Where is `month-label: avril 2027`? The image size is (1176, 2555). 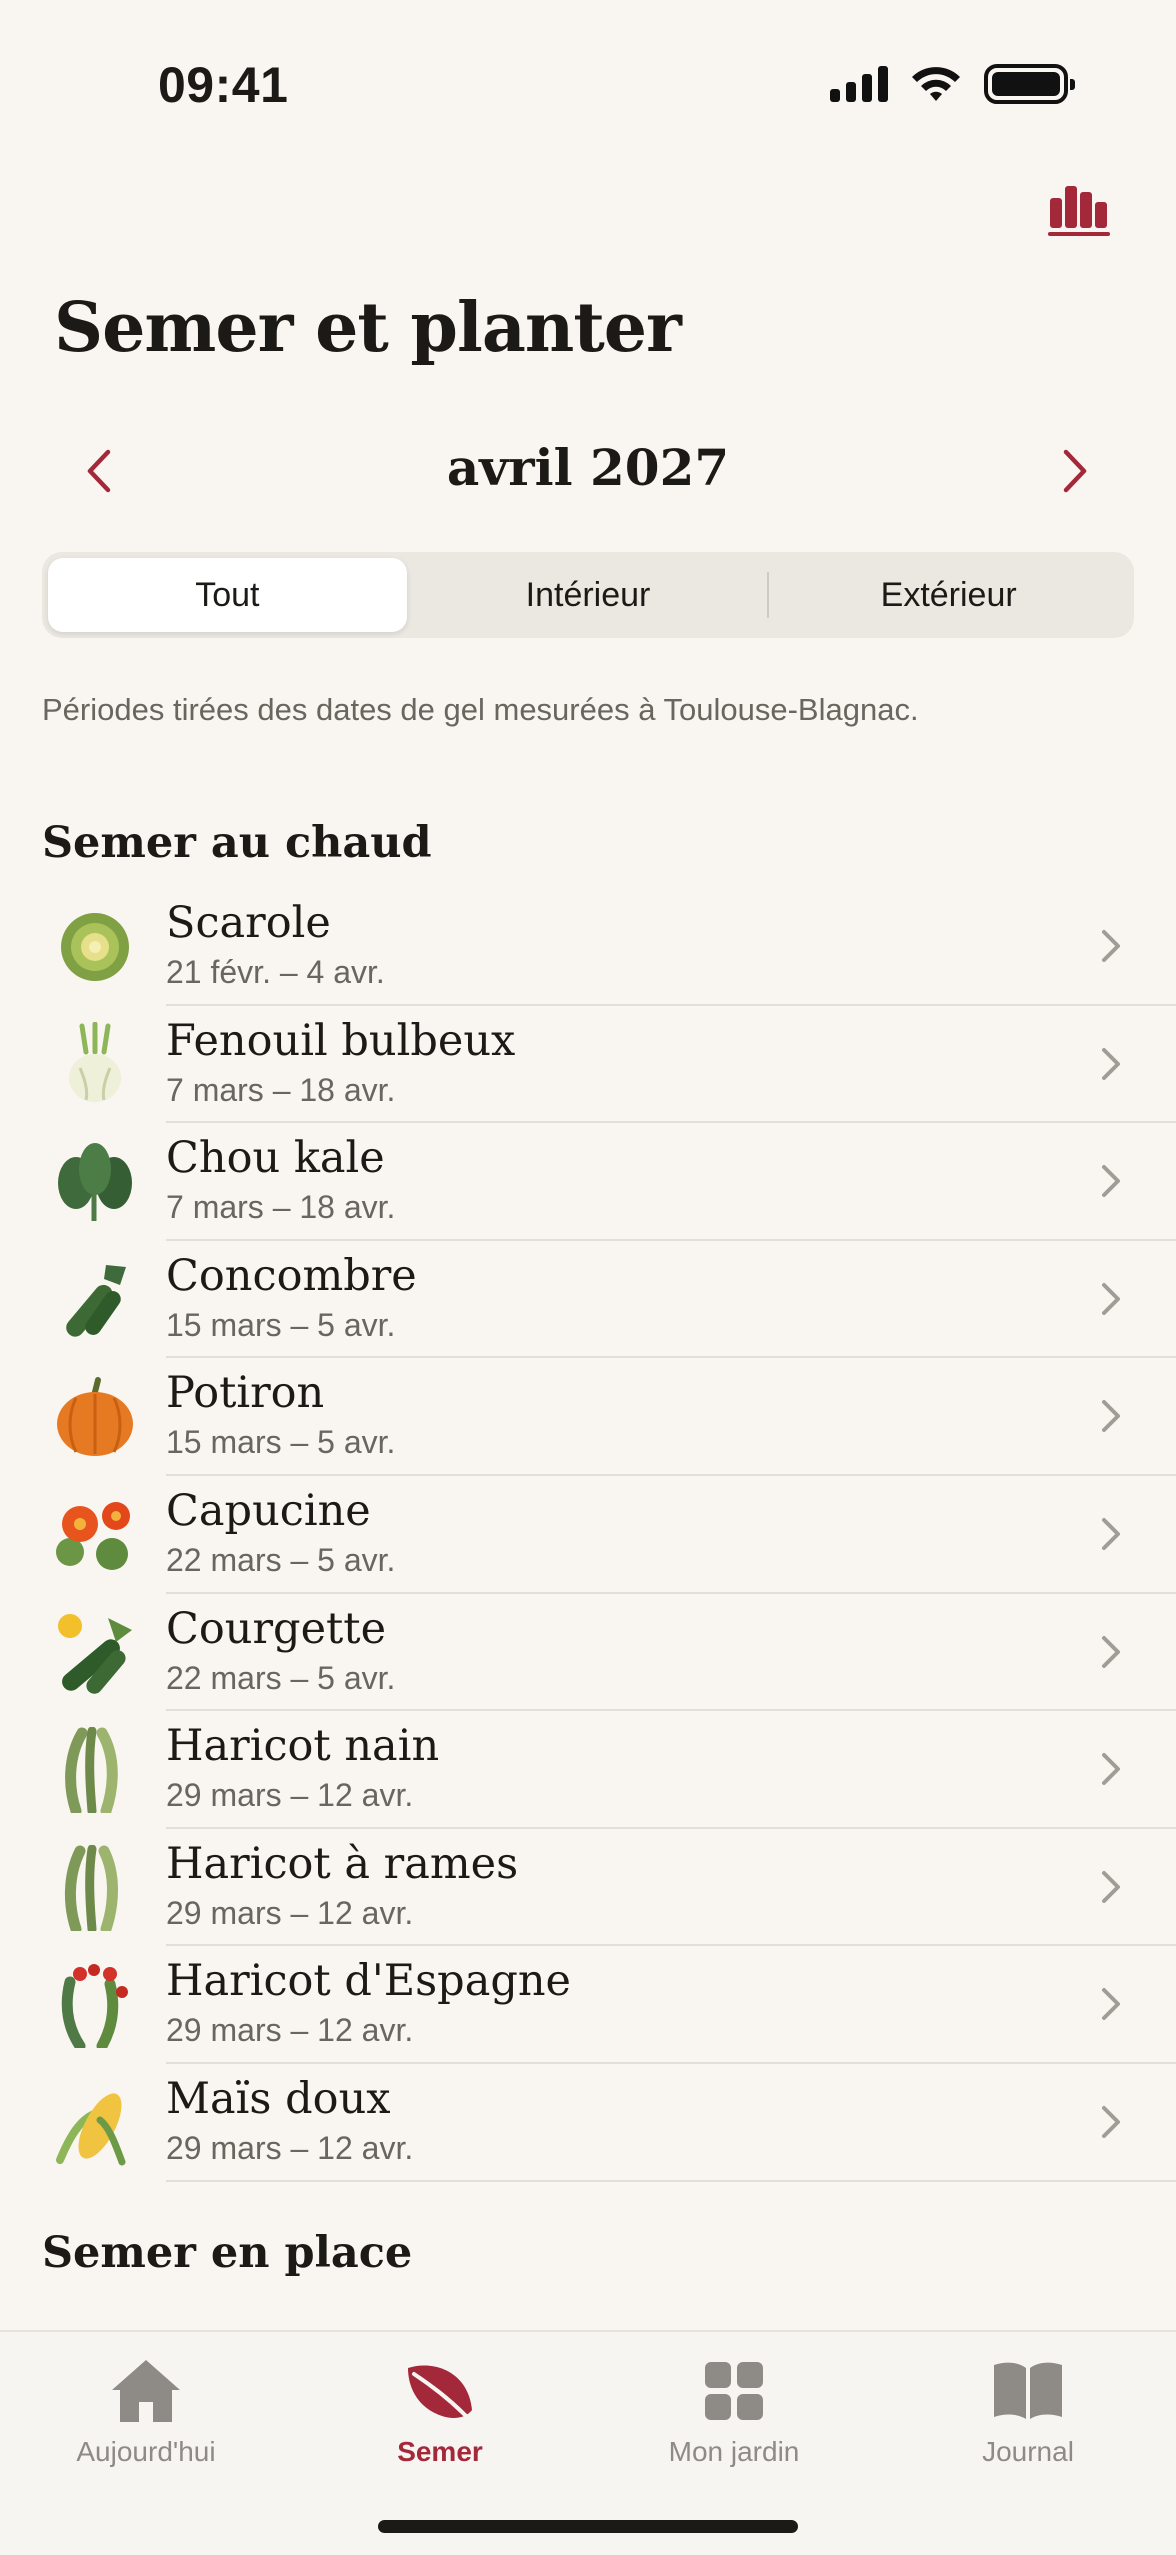 month-label: avril 2027 is located at coordinates (588, 467).